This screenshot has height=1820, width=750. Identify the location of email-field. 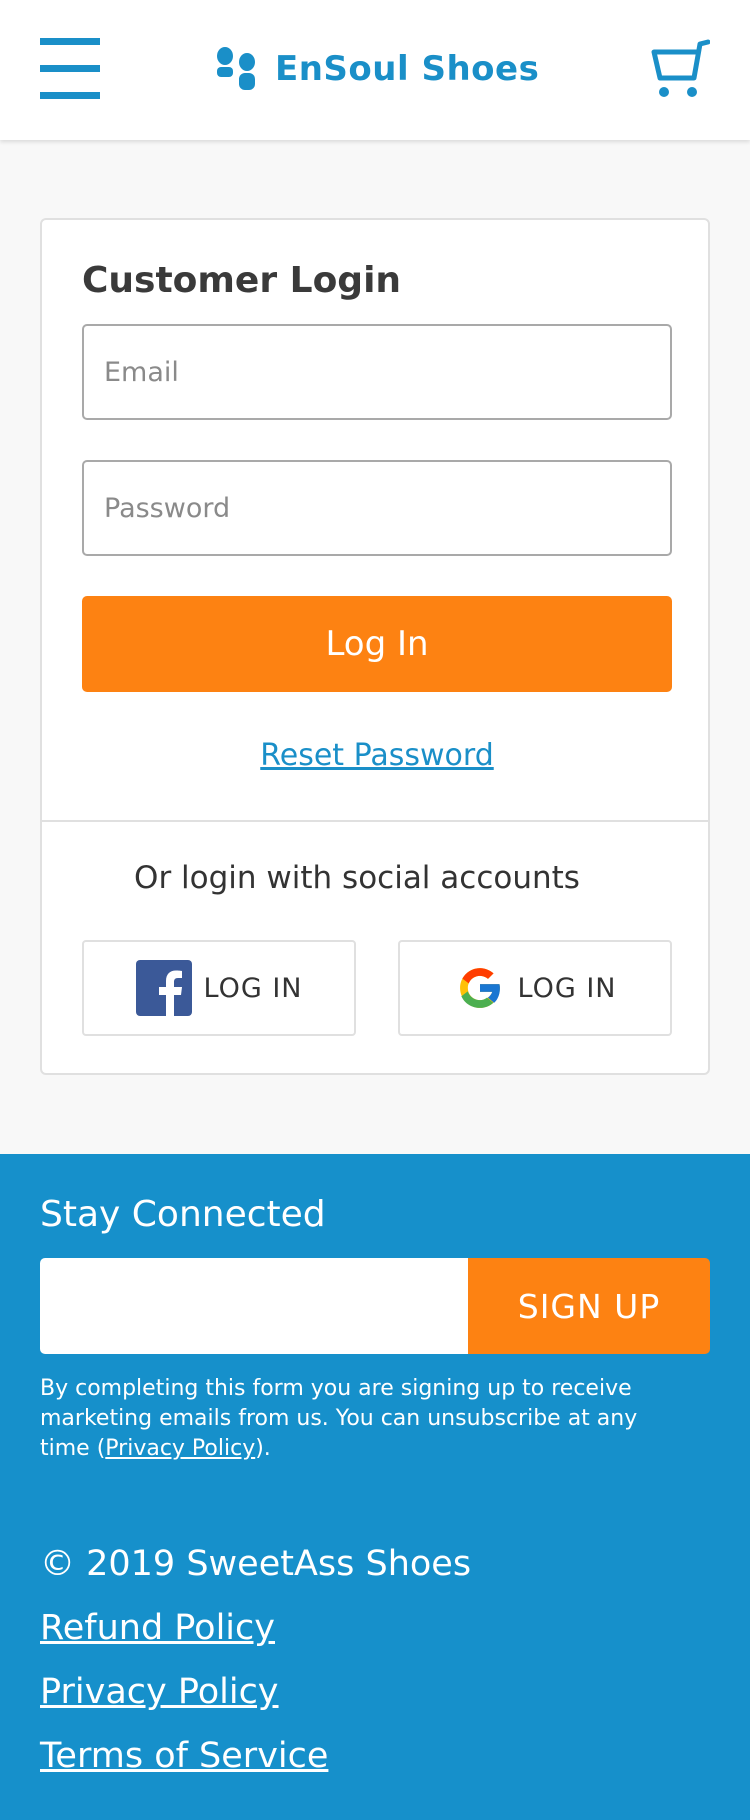
(377, 372).